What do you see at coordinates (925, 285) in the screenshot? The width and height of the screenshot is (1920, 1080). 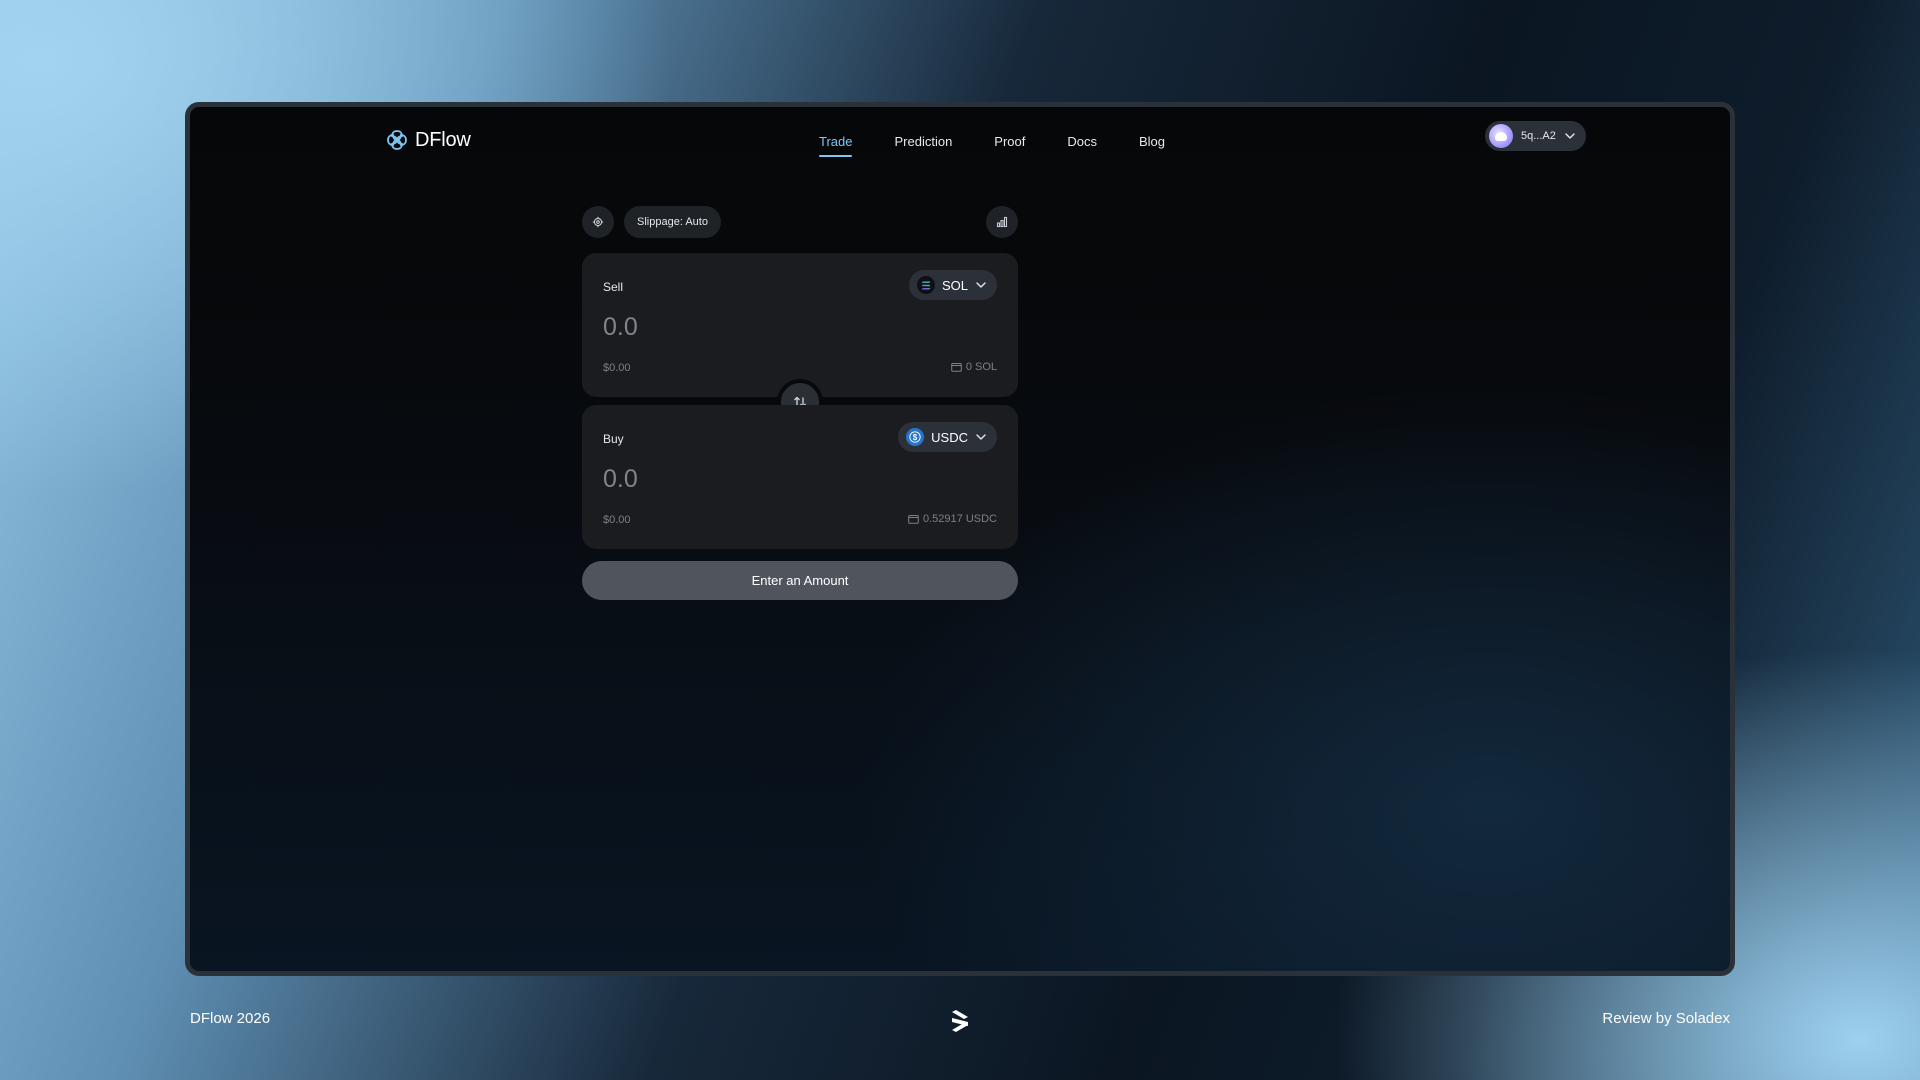 I see `sol-token-icon` at bounding box center [925, 285].